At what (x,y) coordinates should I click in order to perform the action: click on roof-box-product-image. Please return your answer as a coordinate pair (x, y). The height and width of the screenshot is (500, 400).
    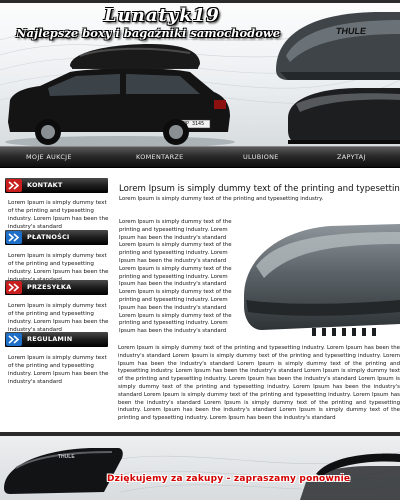
    Looking at the image, I should click on (322, 280).